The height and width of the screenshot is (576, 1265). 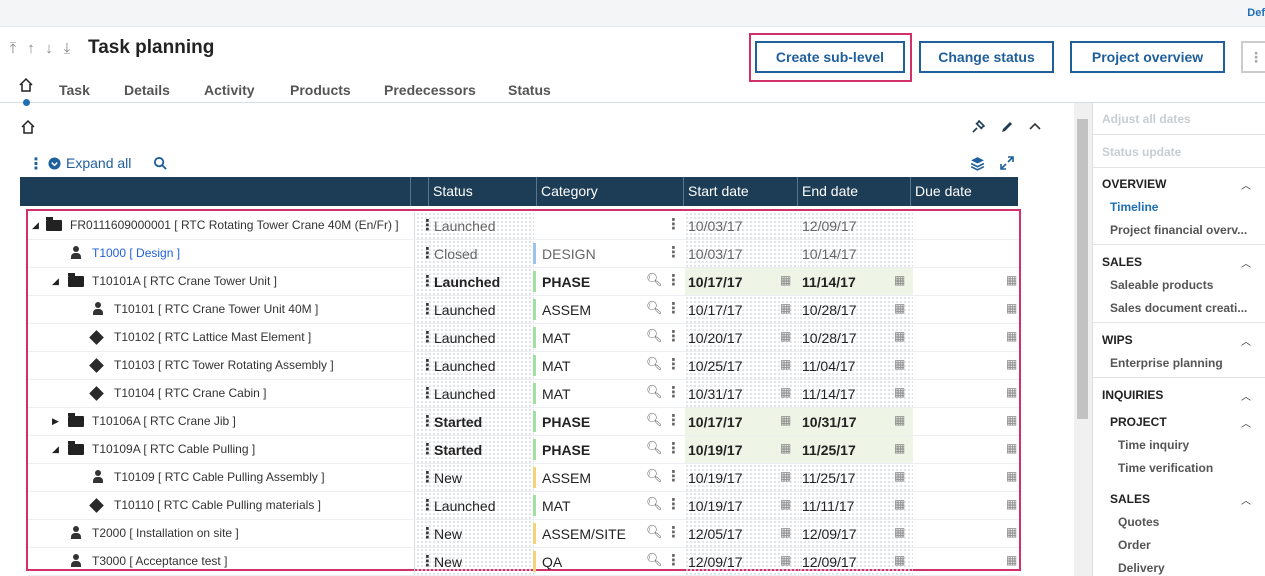 What do you see at coordinates (31, 48) in the screenshot?
I see `previous-record-icon: ↑` at bounding box center [31, 48].